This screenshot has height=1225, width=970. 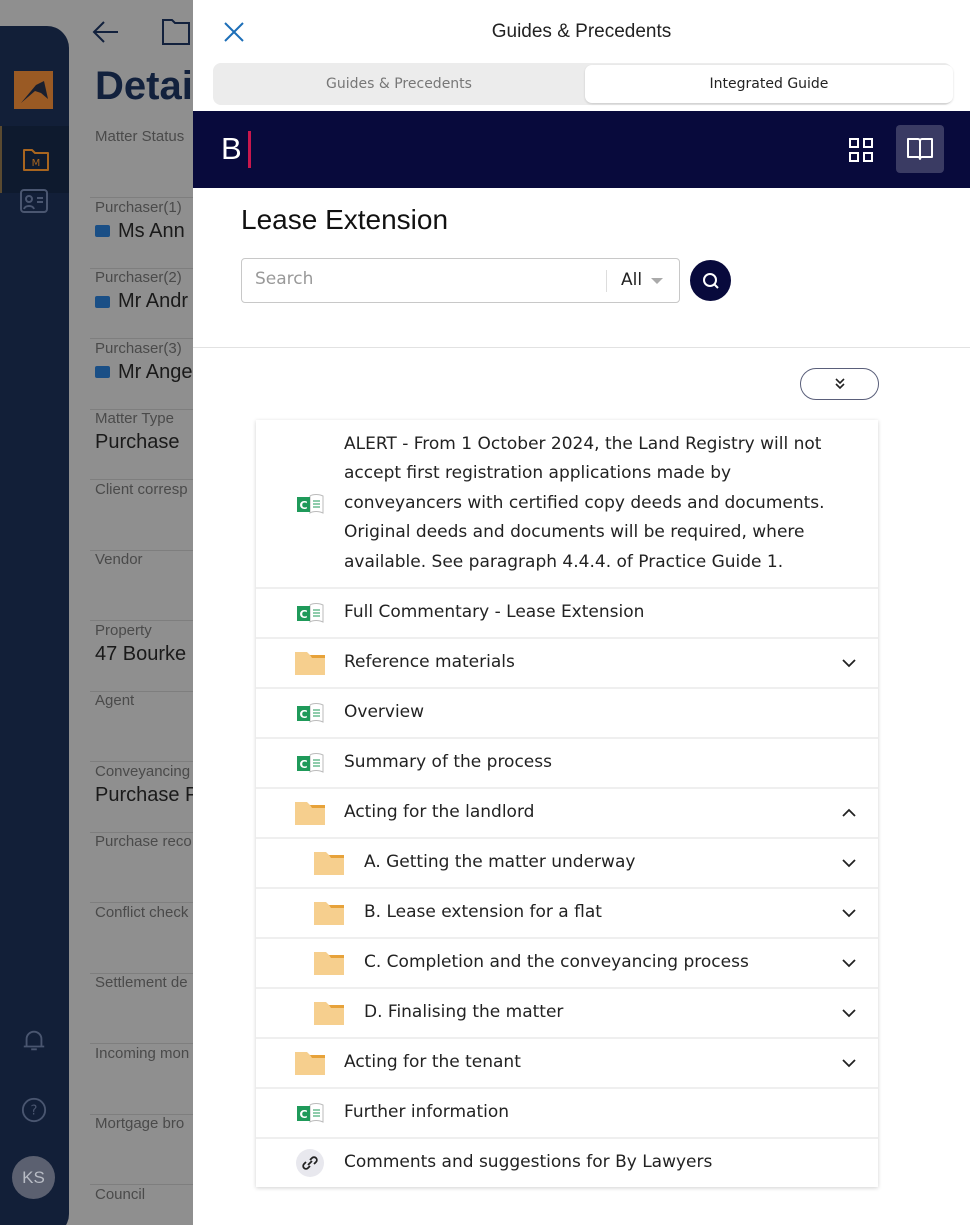 I want to click on field-10: Purchase reco, so click(x=141, y=868).